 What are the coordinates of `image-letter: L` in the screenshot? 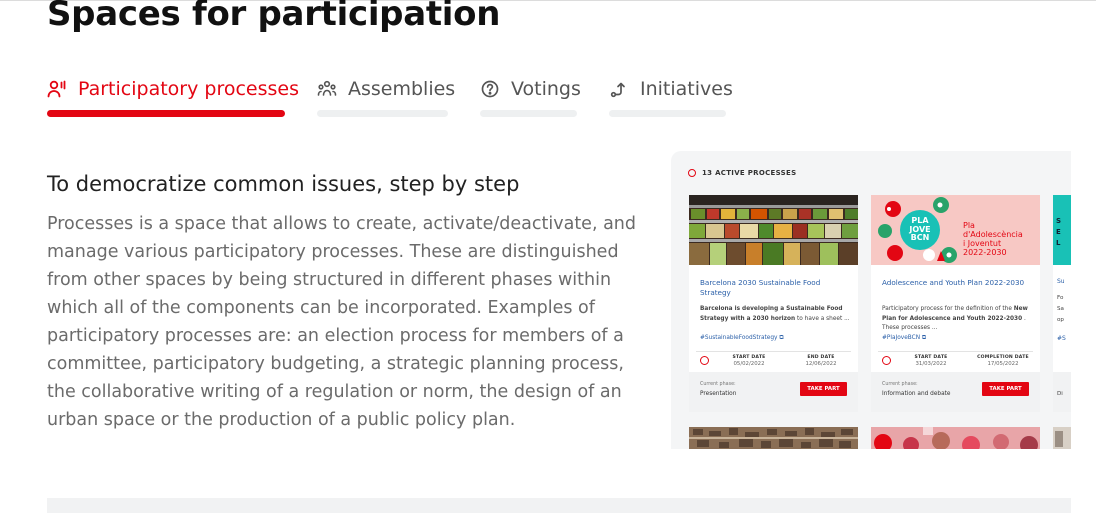 It's located at (1058, 243).